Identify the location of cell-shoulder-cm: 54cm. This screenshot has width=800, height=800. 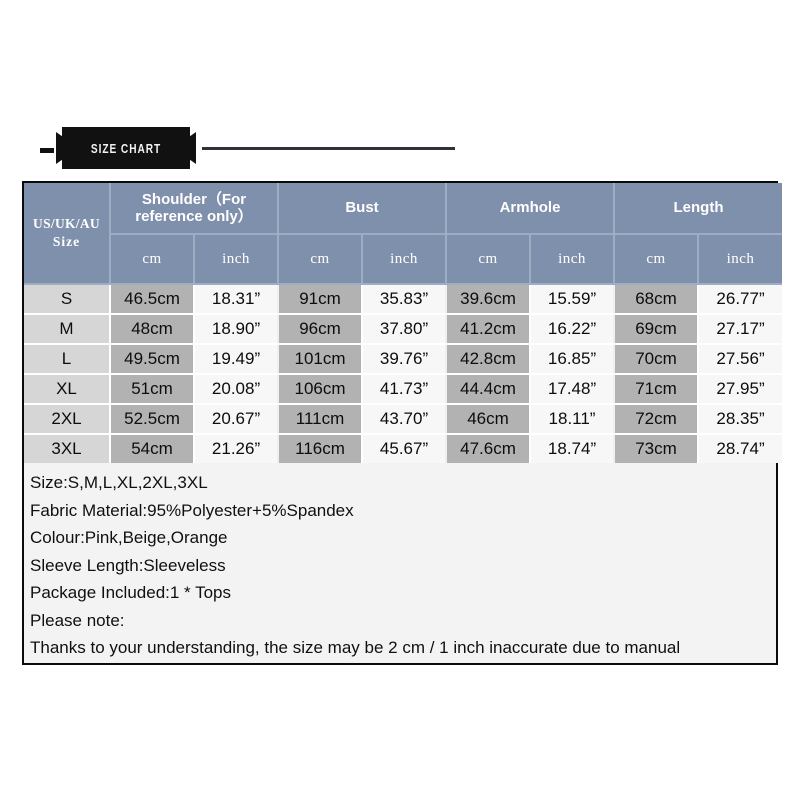
(152, 448).